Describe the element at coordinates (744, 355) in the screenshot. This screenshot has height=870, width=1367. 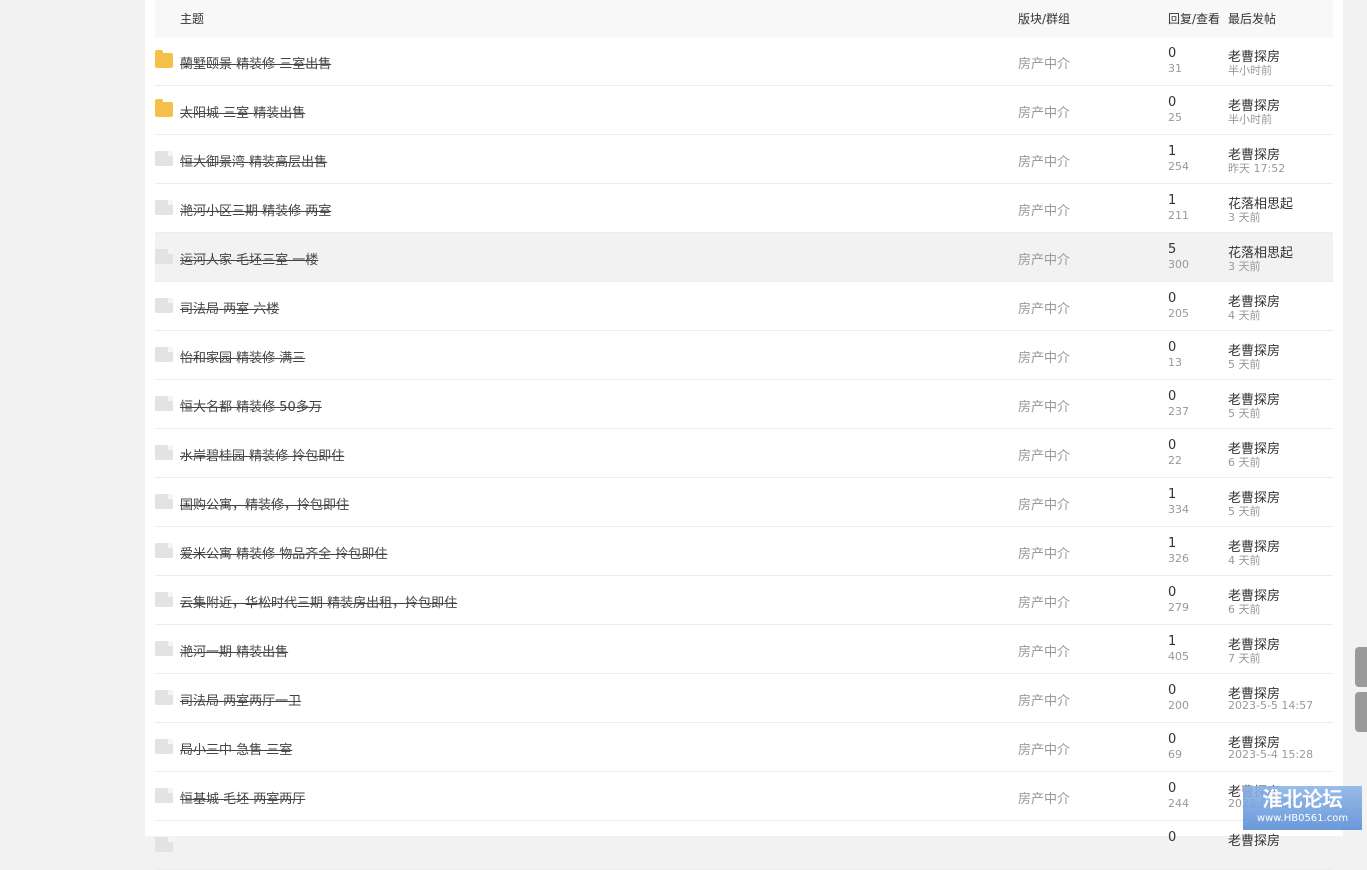
I see `table-row: 怡和家园 精装修 满三 房产中介 0 13 老曹探房 5 天前` at that location.